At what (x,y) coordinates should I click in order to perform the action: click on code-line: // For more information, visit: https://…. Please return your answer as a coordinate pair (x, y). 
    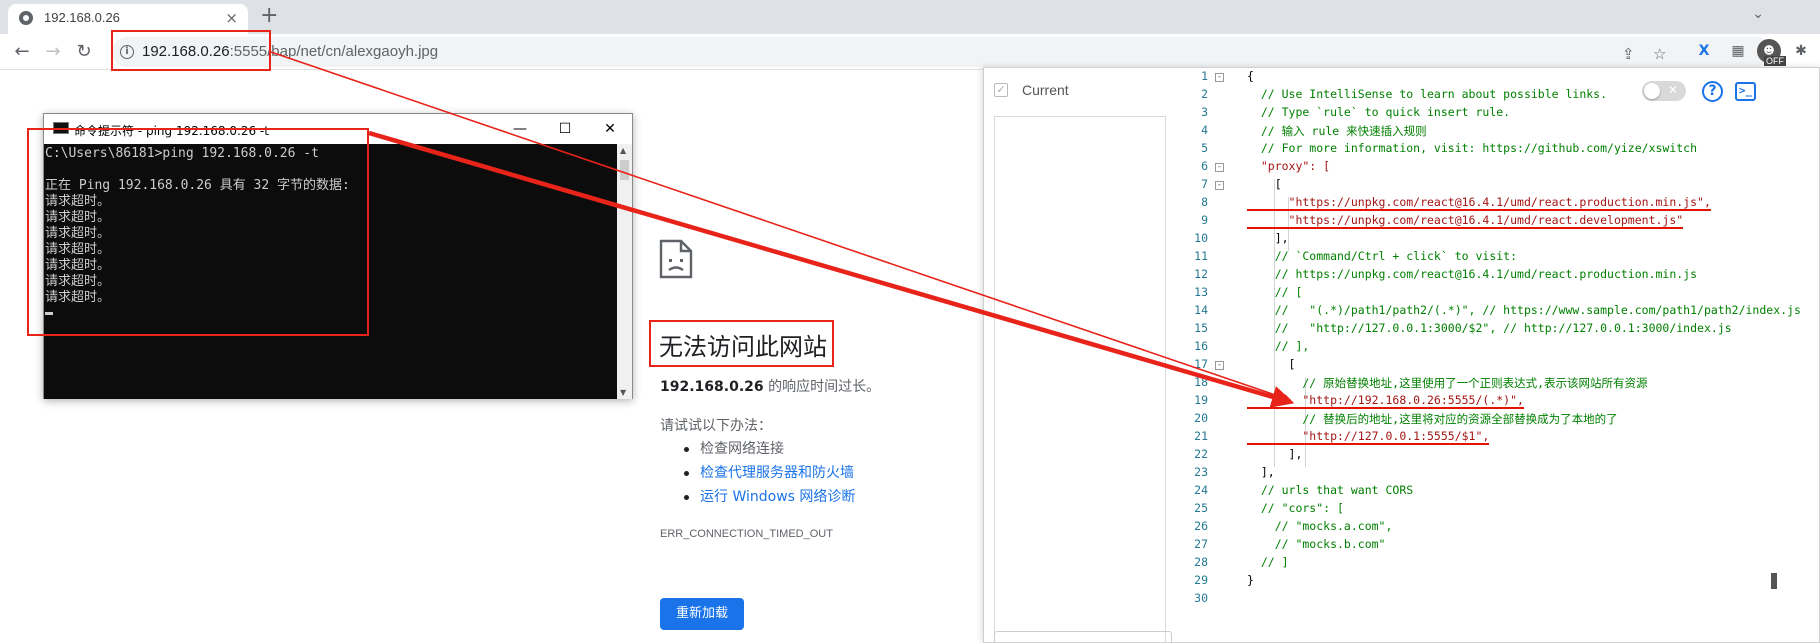
    Looking at the image, I should click on (1472, 148).